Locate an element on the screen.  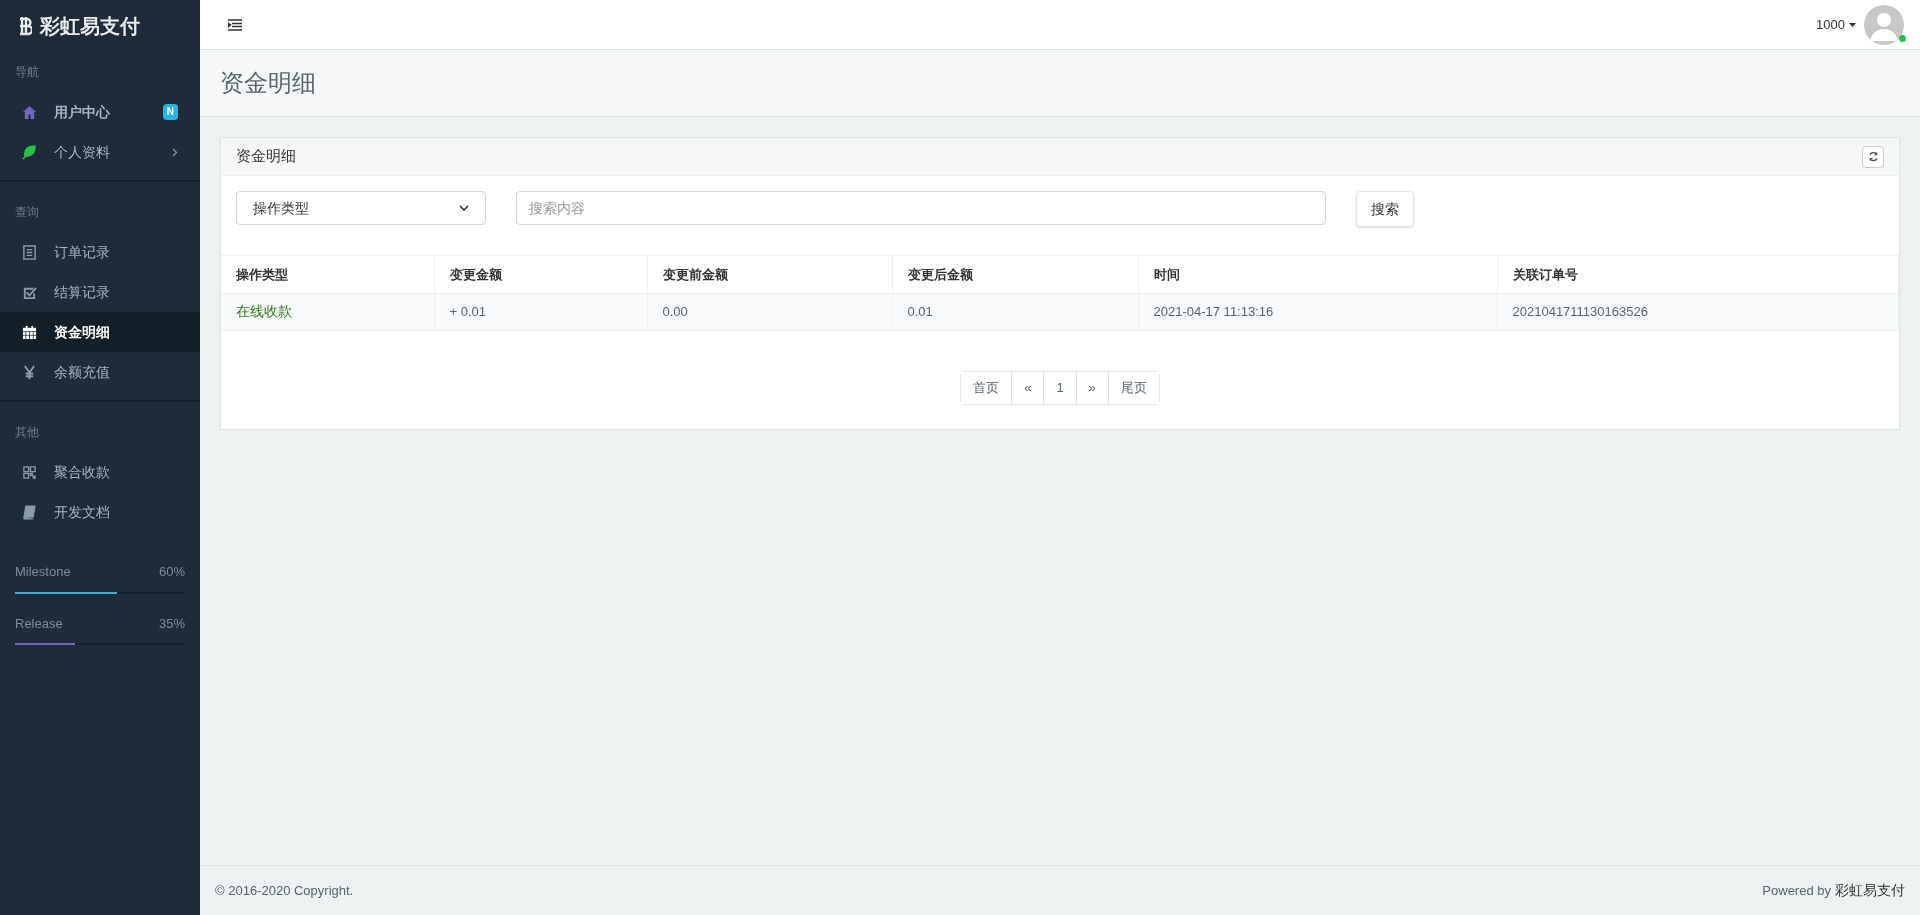
type-select: 操作类型 is located at coordinates (361, 208).